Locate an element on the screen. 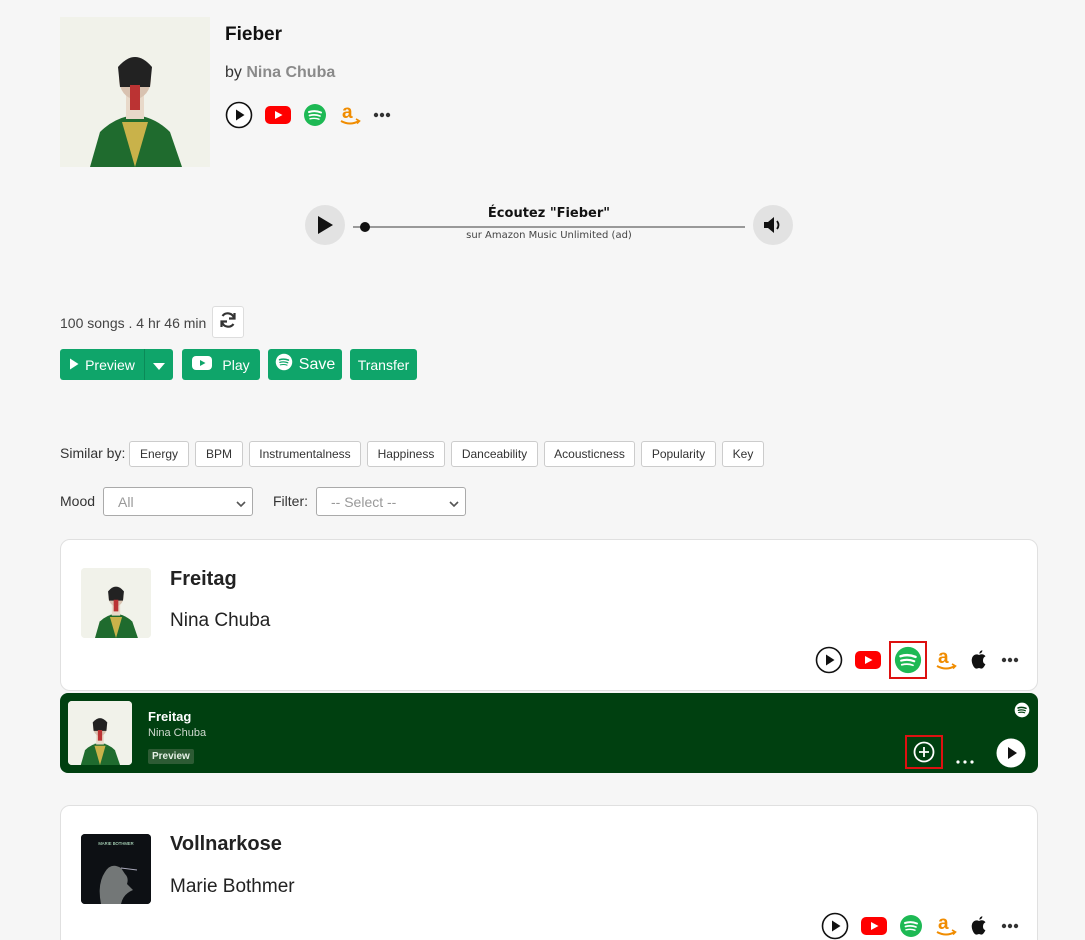 Image resolution: width=1085 pixels, height=940 pixels. spotify-logo-icon is located at coordinates (1022, 712).